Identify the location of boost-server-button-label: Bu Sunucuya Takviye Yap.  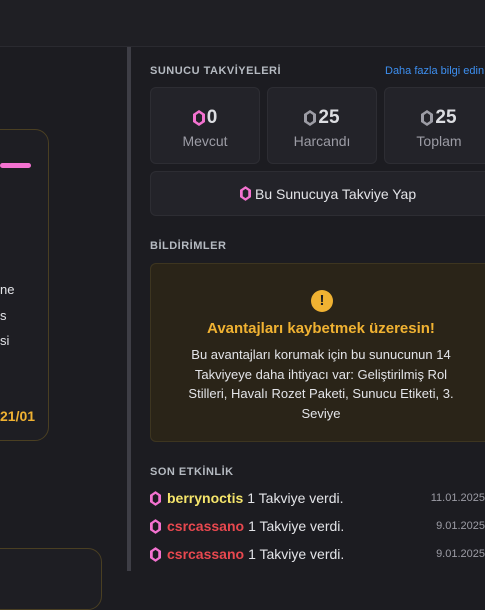
(336, 193).